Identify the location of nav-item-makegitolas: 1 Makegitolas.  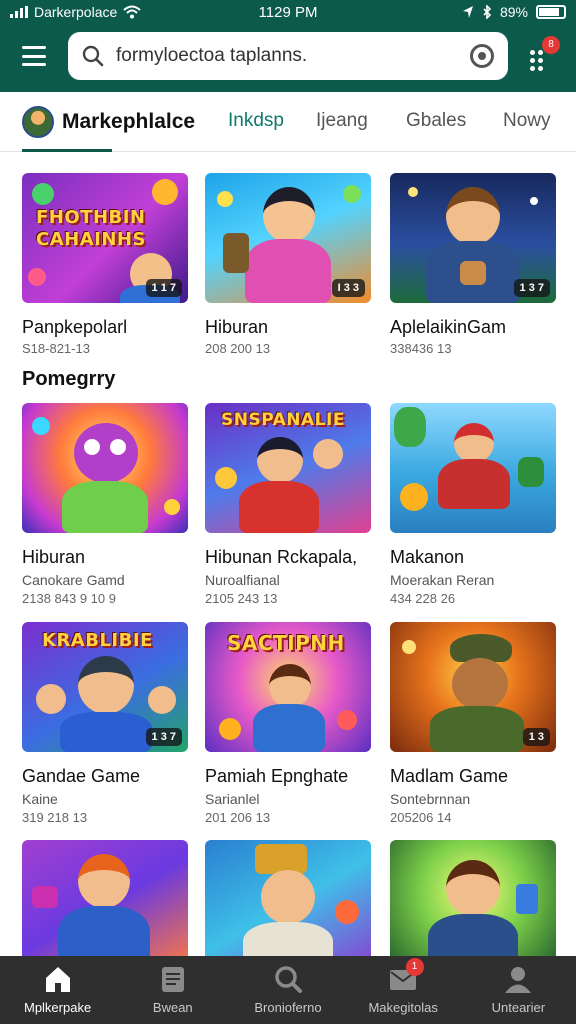
(403, 990).